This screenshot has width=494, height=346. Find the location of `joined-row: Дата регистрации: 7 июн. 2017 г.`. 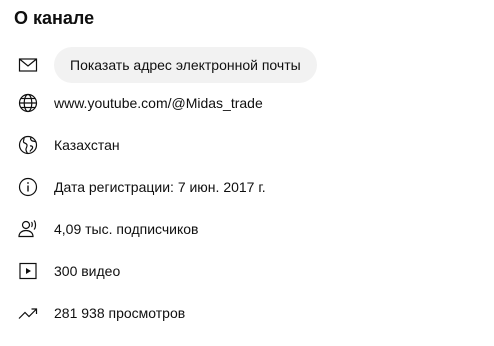

joined-row: Дата регистрации: 7 июн. 2017 г. is located at coordinates (141, 187).